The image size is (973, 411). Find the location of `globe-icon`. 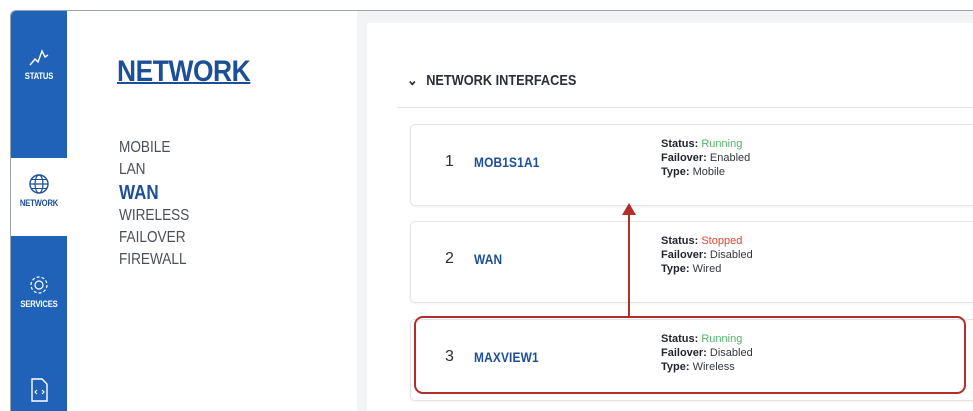

globe-icon is located at coordinates (39, 184).